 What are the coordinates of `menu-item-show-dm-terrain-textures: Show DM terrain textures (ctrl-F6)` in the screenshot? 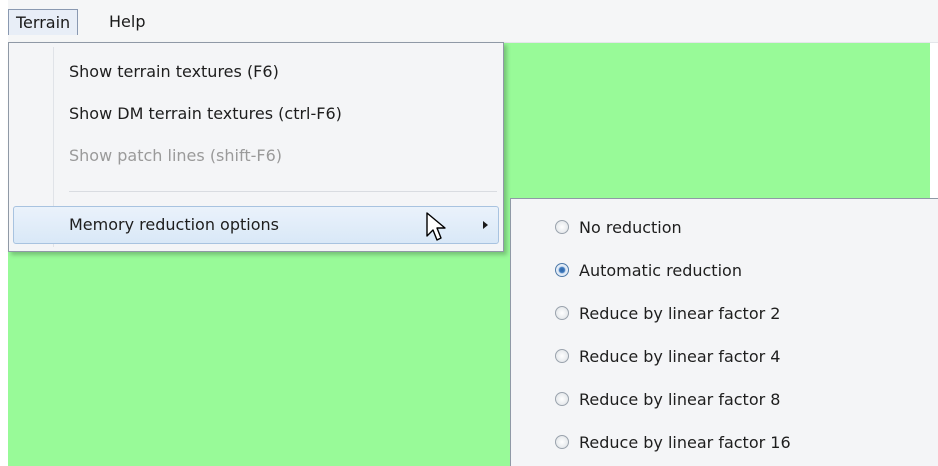 It's located at (205, 114).